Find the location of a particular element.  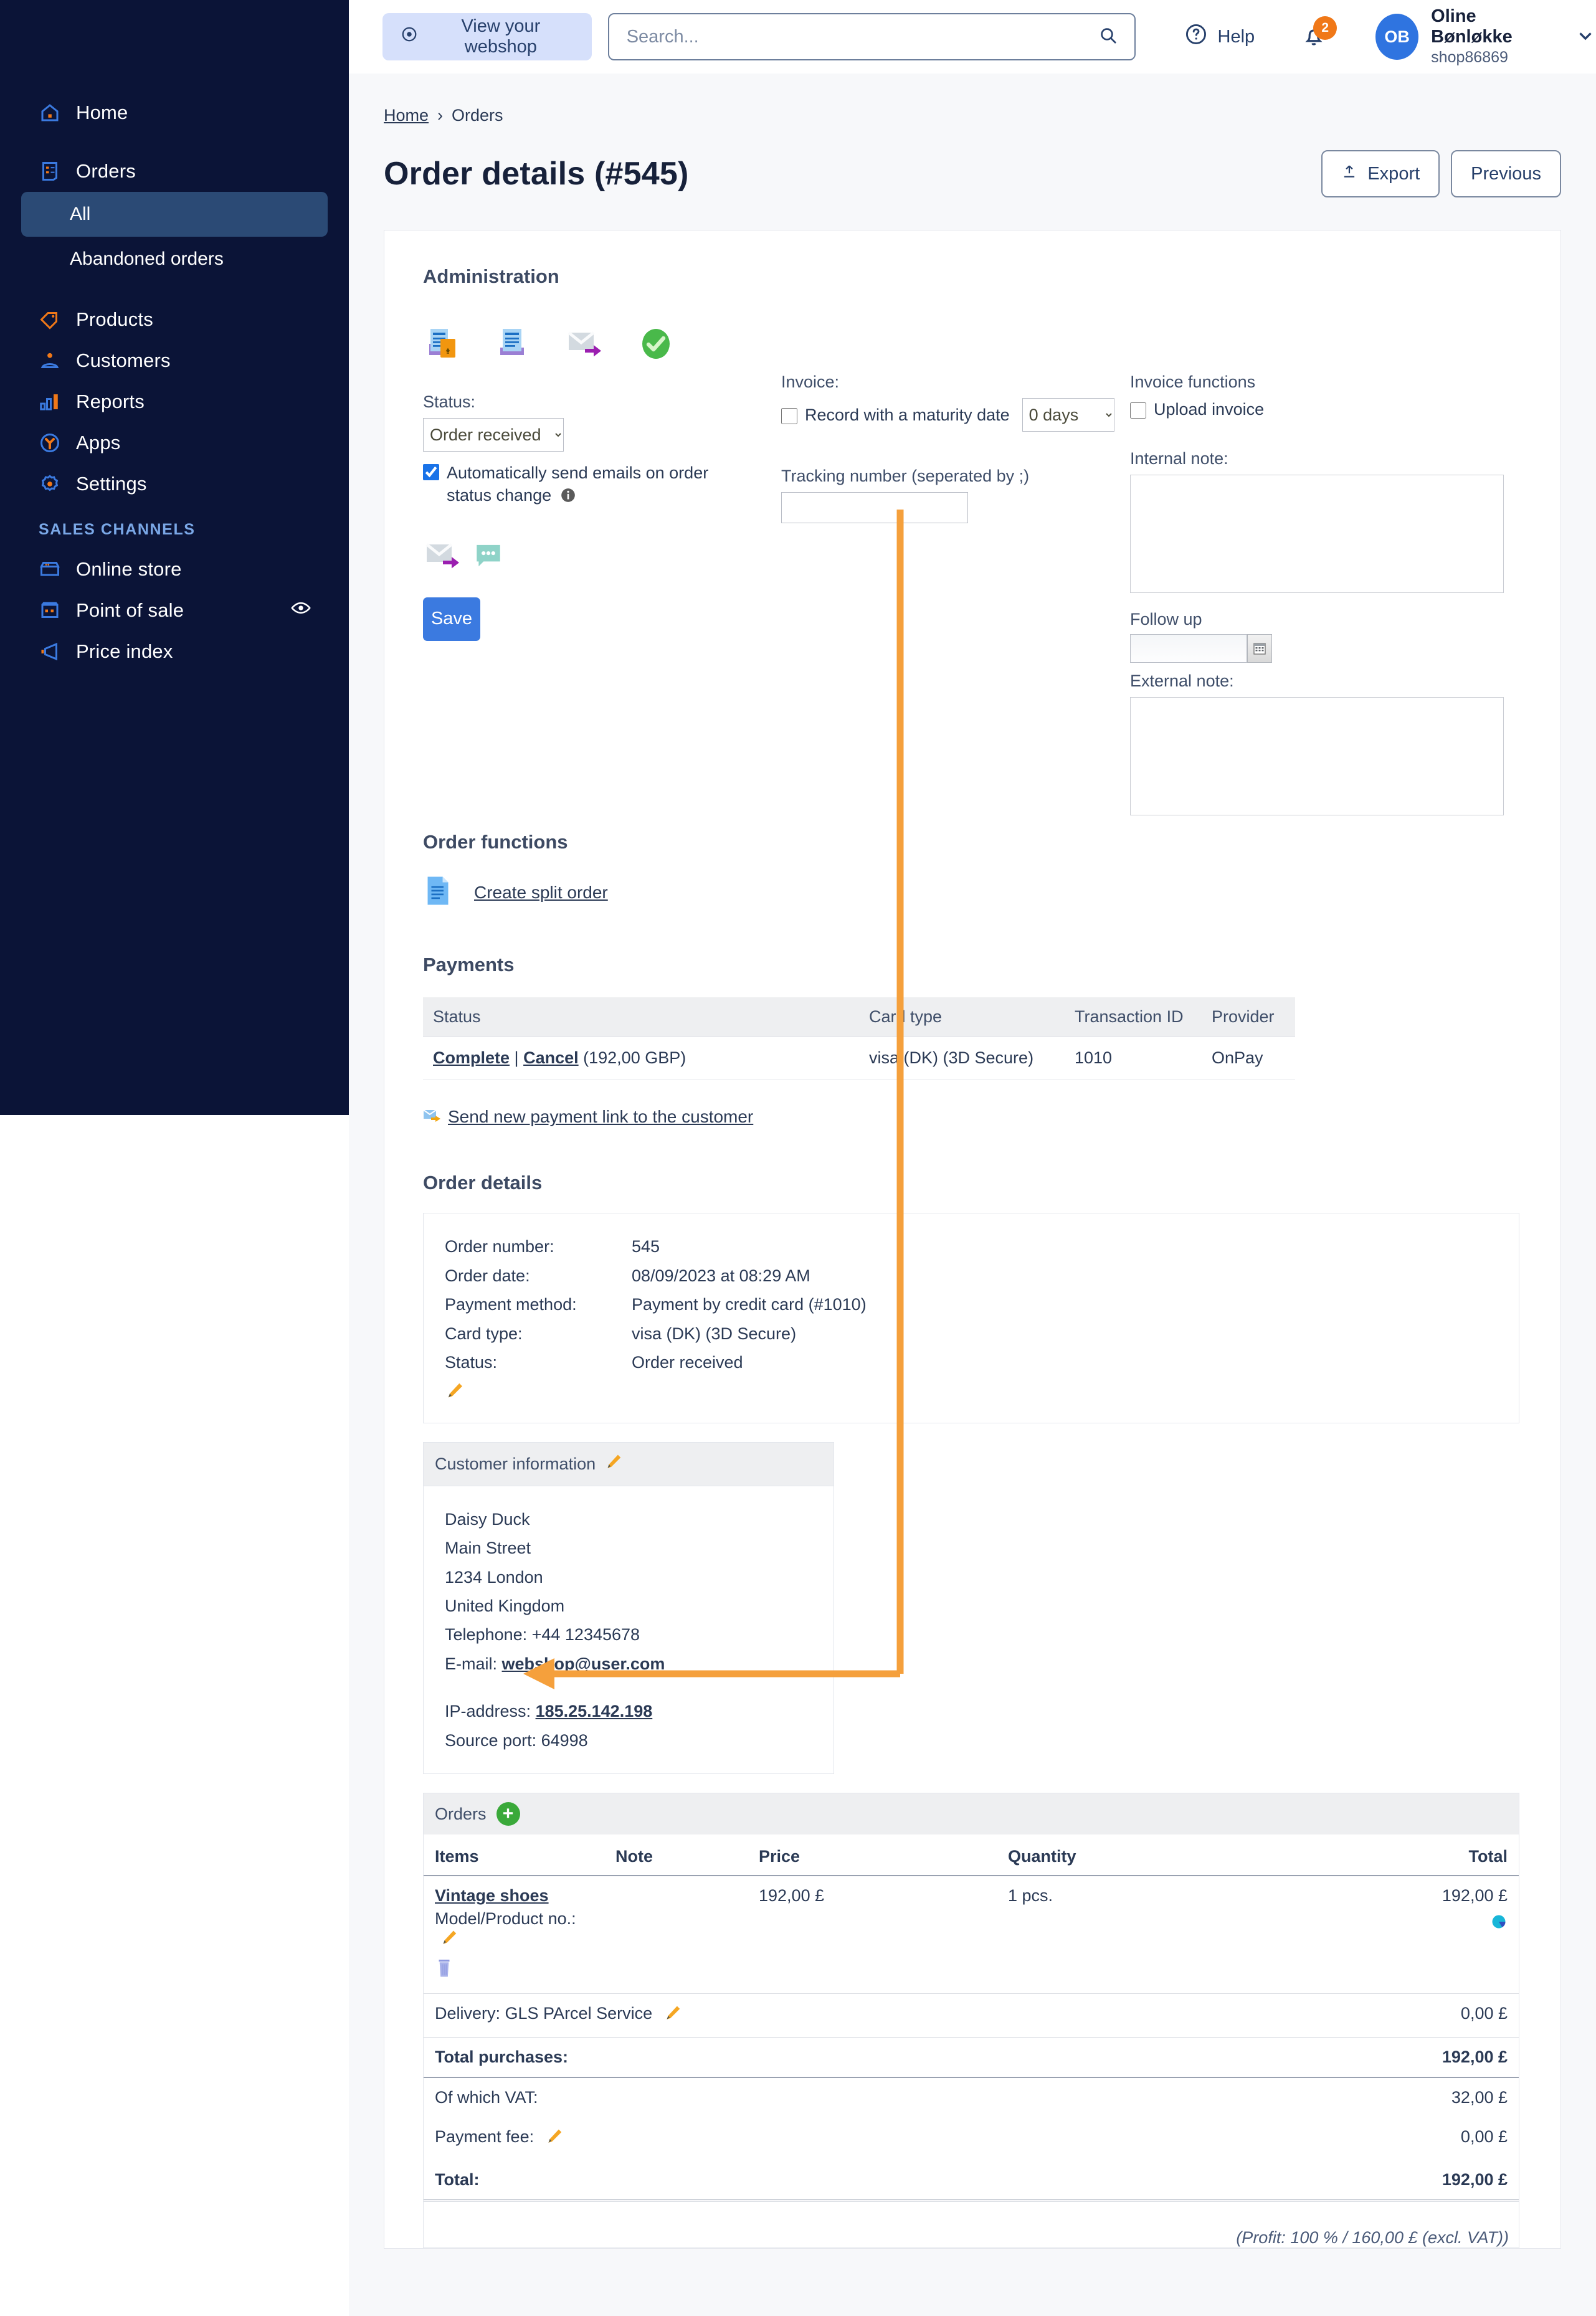

comment-icon is located at coordinates (488, 557).